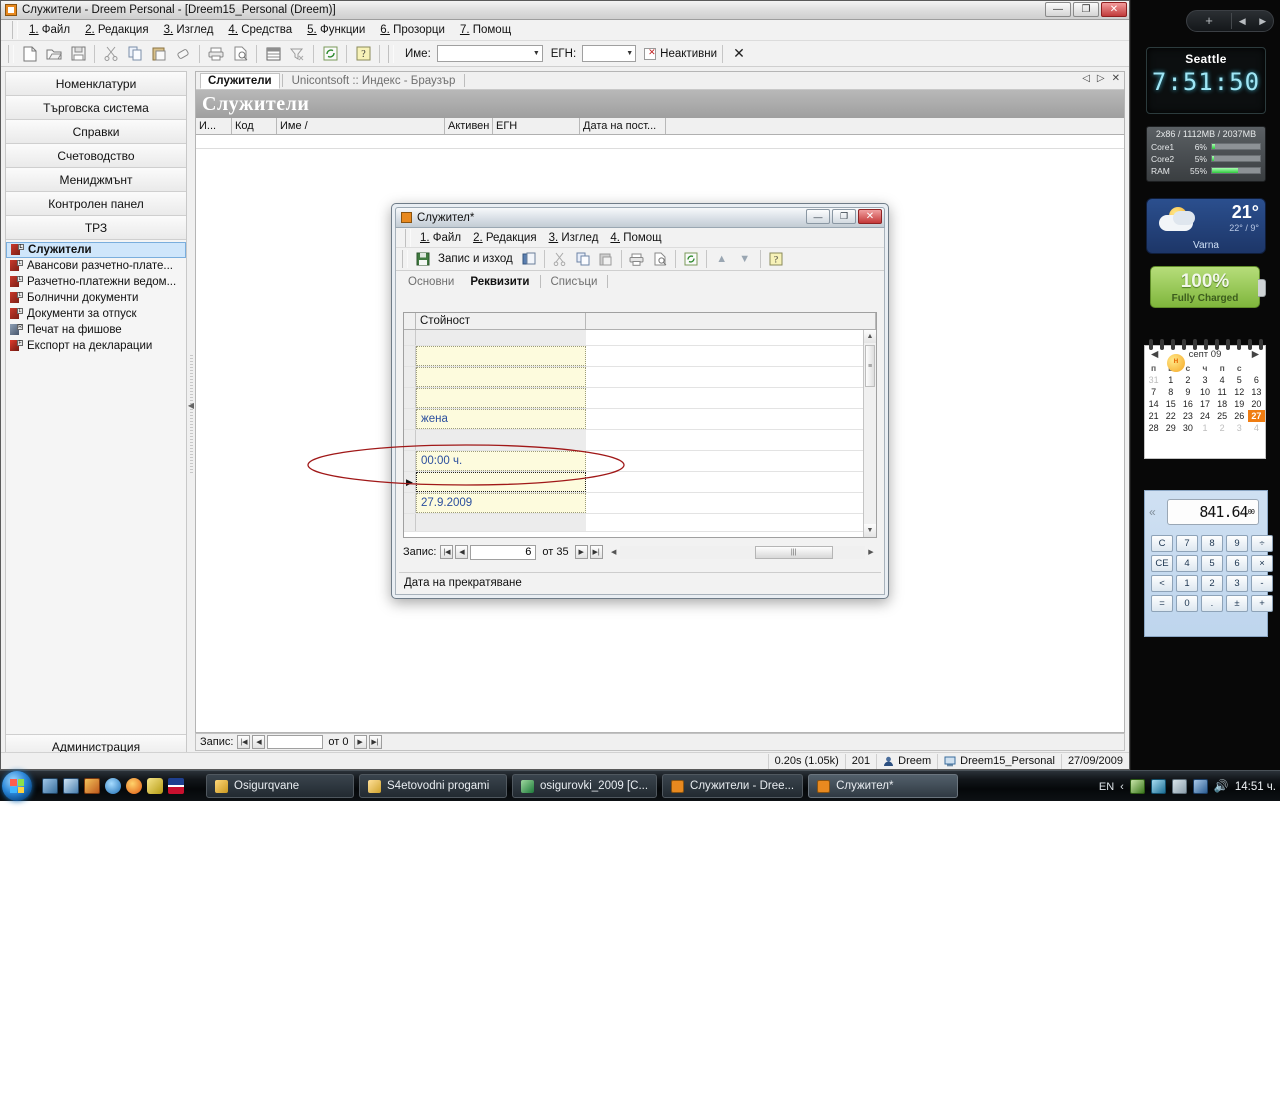  Describe the element at coordinates (391, 53) in the screenshot. I see `search-group-grip` at that location.